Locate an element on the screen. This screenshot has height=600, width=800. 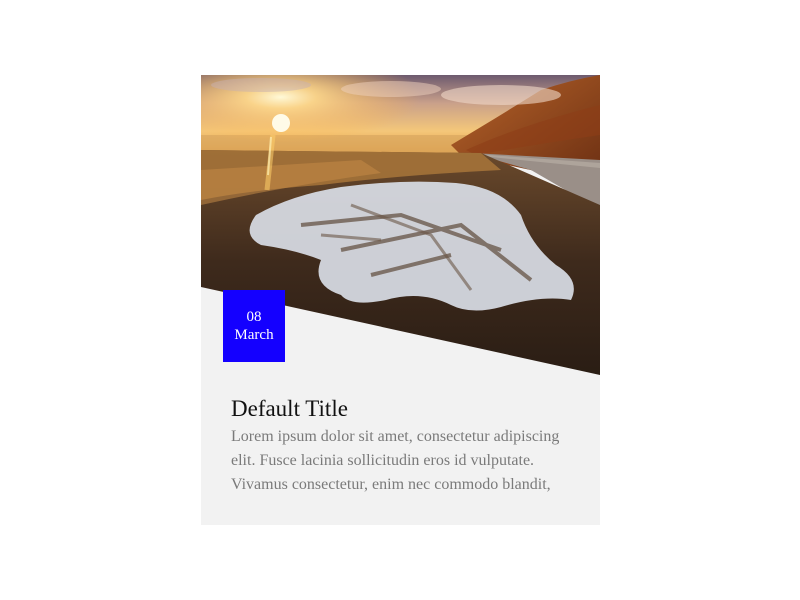
date-month: March is located at coordinates (254, 335).